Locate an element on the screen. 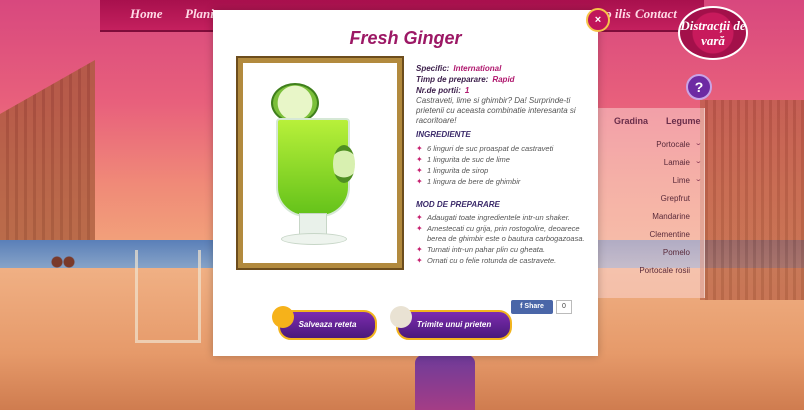 The width and height of the screenshot is (804, 410). list-item: Turnati intr-un pahar plin cu gheata. is located at coordinates (505, 250).